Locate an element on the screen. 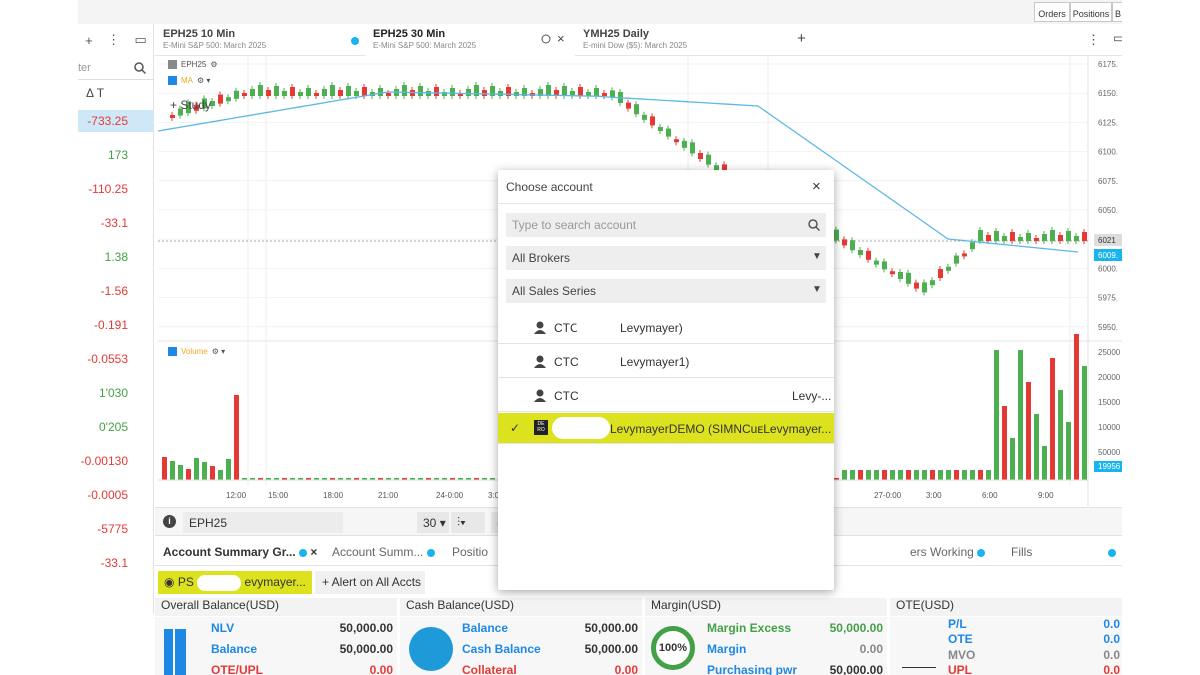  watchlist-value: -733.25 is located at coordinates (116, 121).